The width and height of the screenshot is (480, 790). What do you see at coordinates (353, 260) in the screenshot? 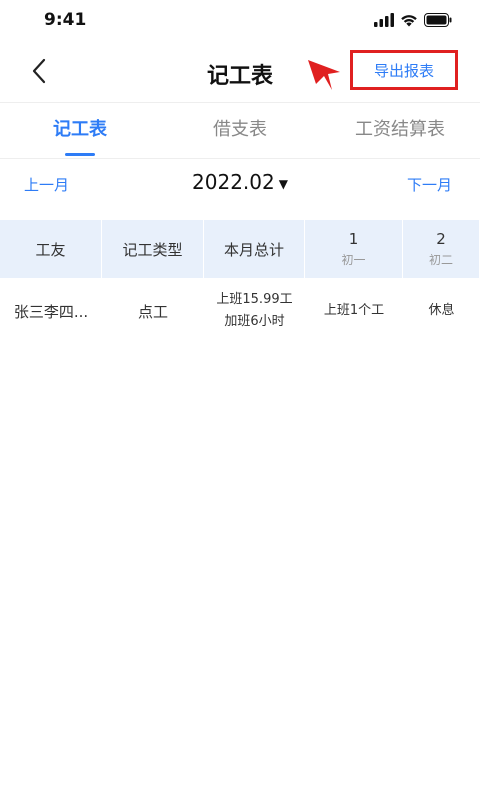
I see `header-day-1-lunar: 初一` at bounding box center [353, 260].